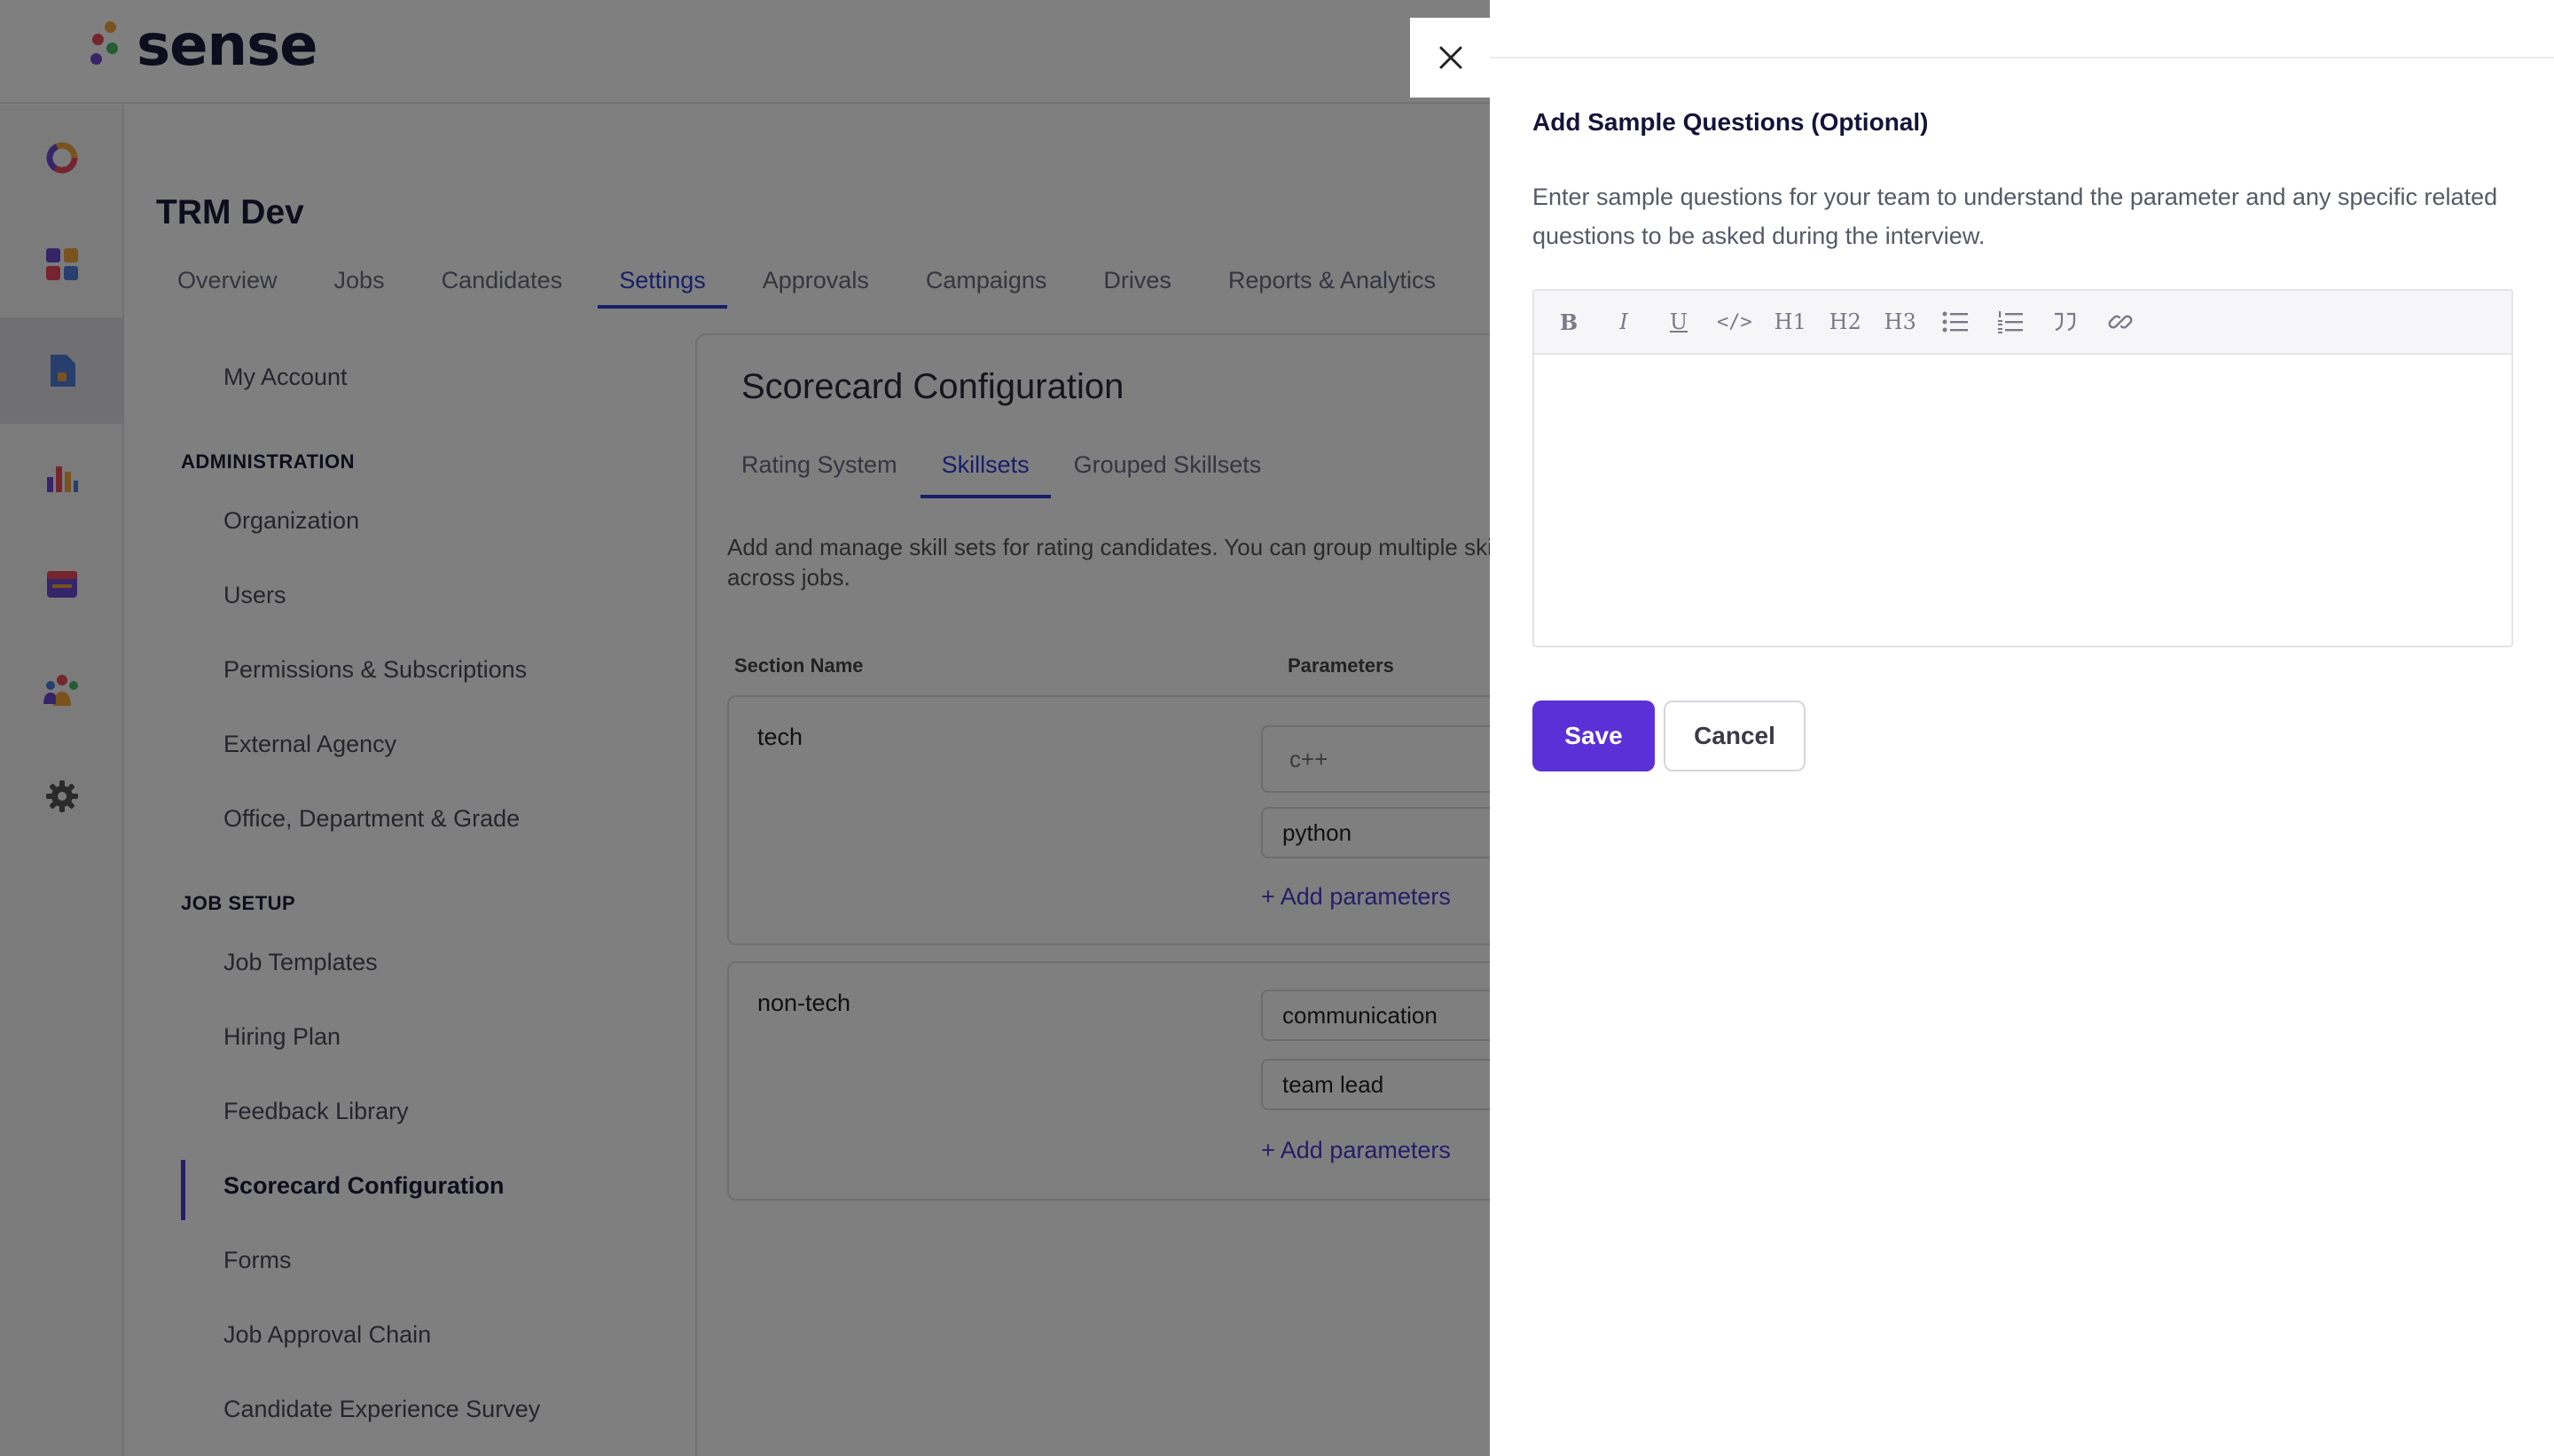 This screenshot has width=2554, height=1456. What do you see at coordinates (1569, 321) in the screenshot?
I see `bold-button: B` at bounding box center [1569, 321].